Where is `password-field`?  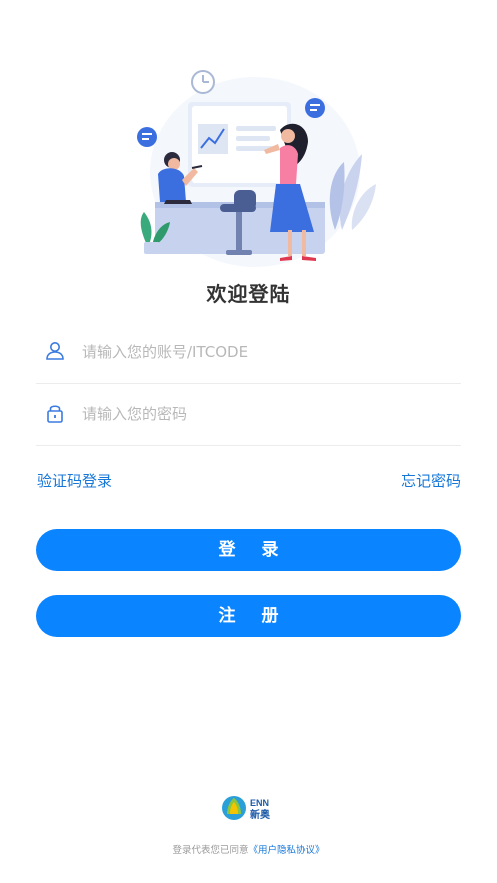 password-field is located at coordinates (248, 414).